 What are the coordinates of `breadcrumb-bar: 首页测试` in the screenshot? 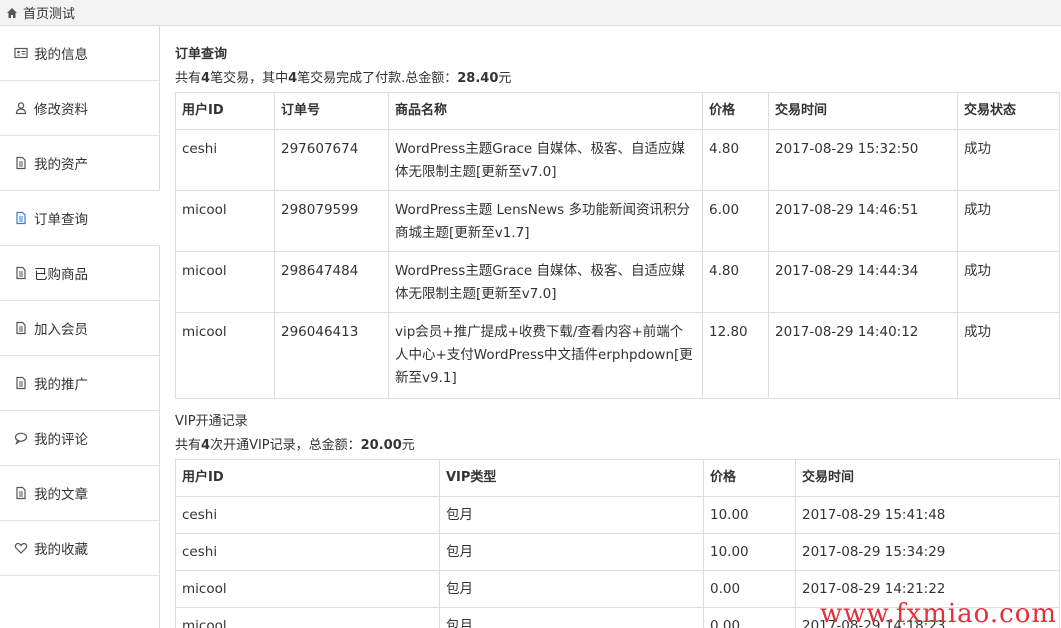 It's located at (530, 13).